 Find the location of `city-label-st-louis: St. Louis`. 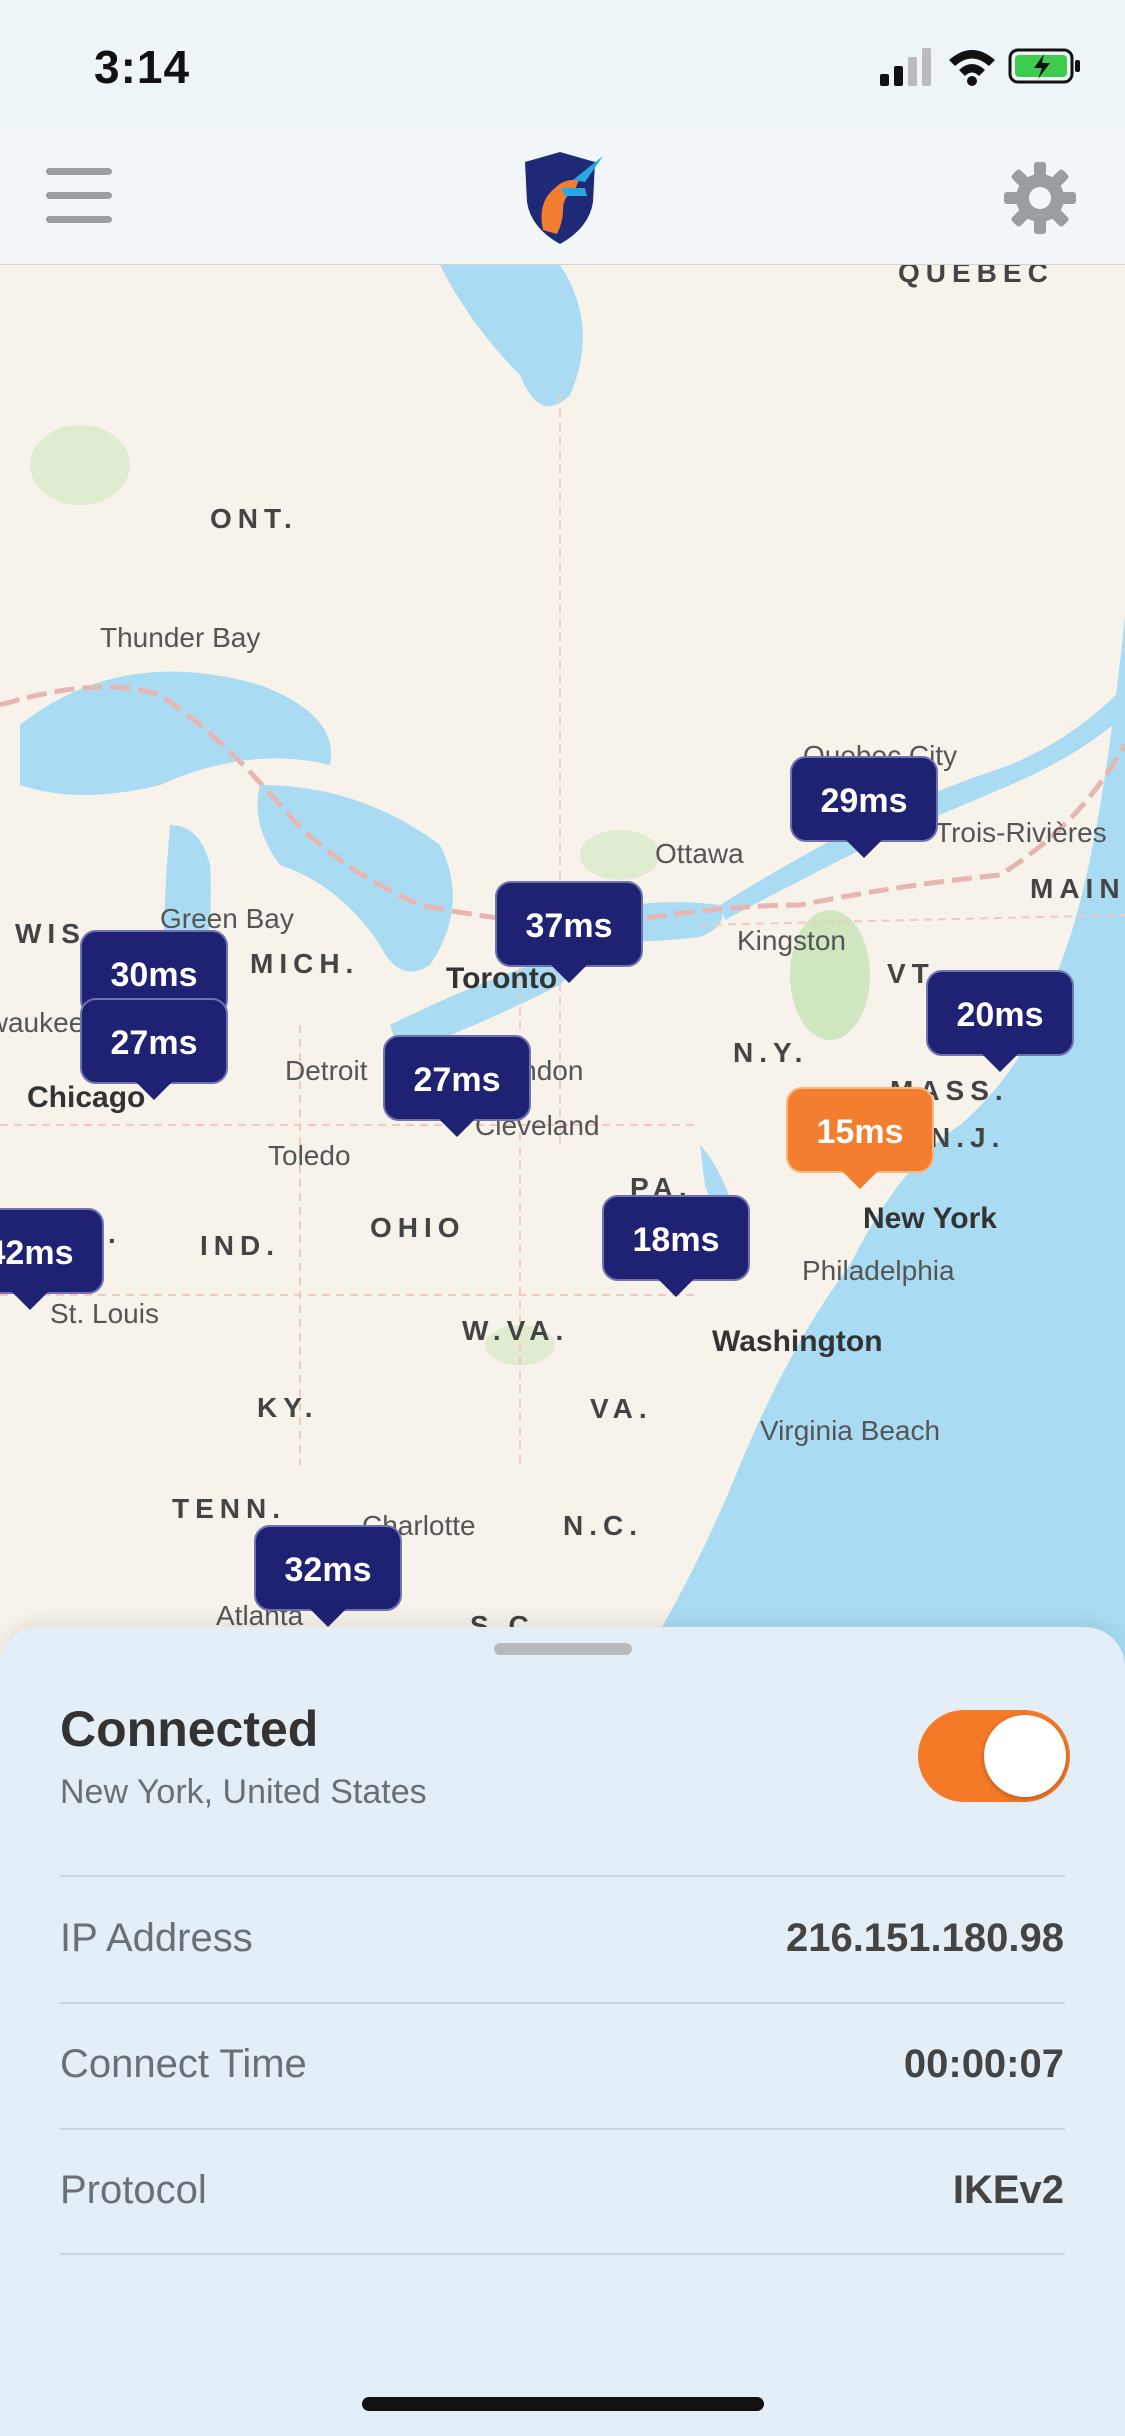

city-label-st-louis: St. Louis is located at coordinates (104, 1313).